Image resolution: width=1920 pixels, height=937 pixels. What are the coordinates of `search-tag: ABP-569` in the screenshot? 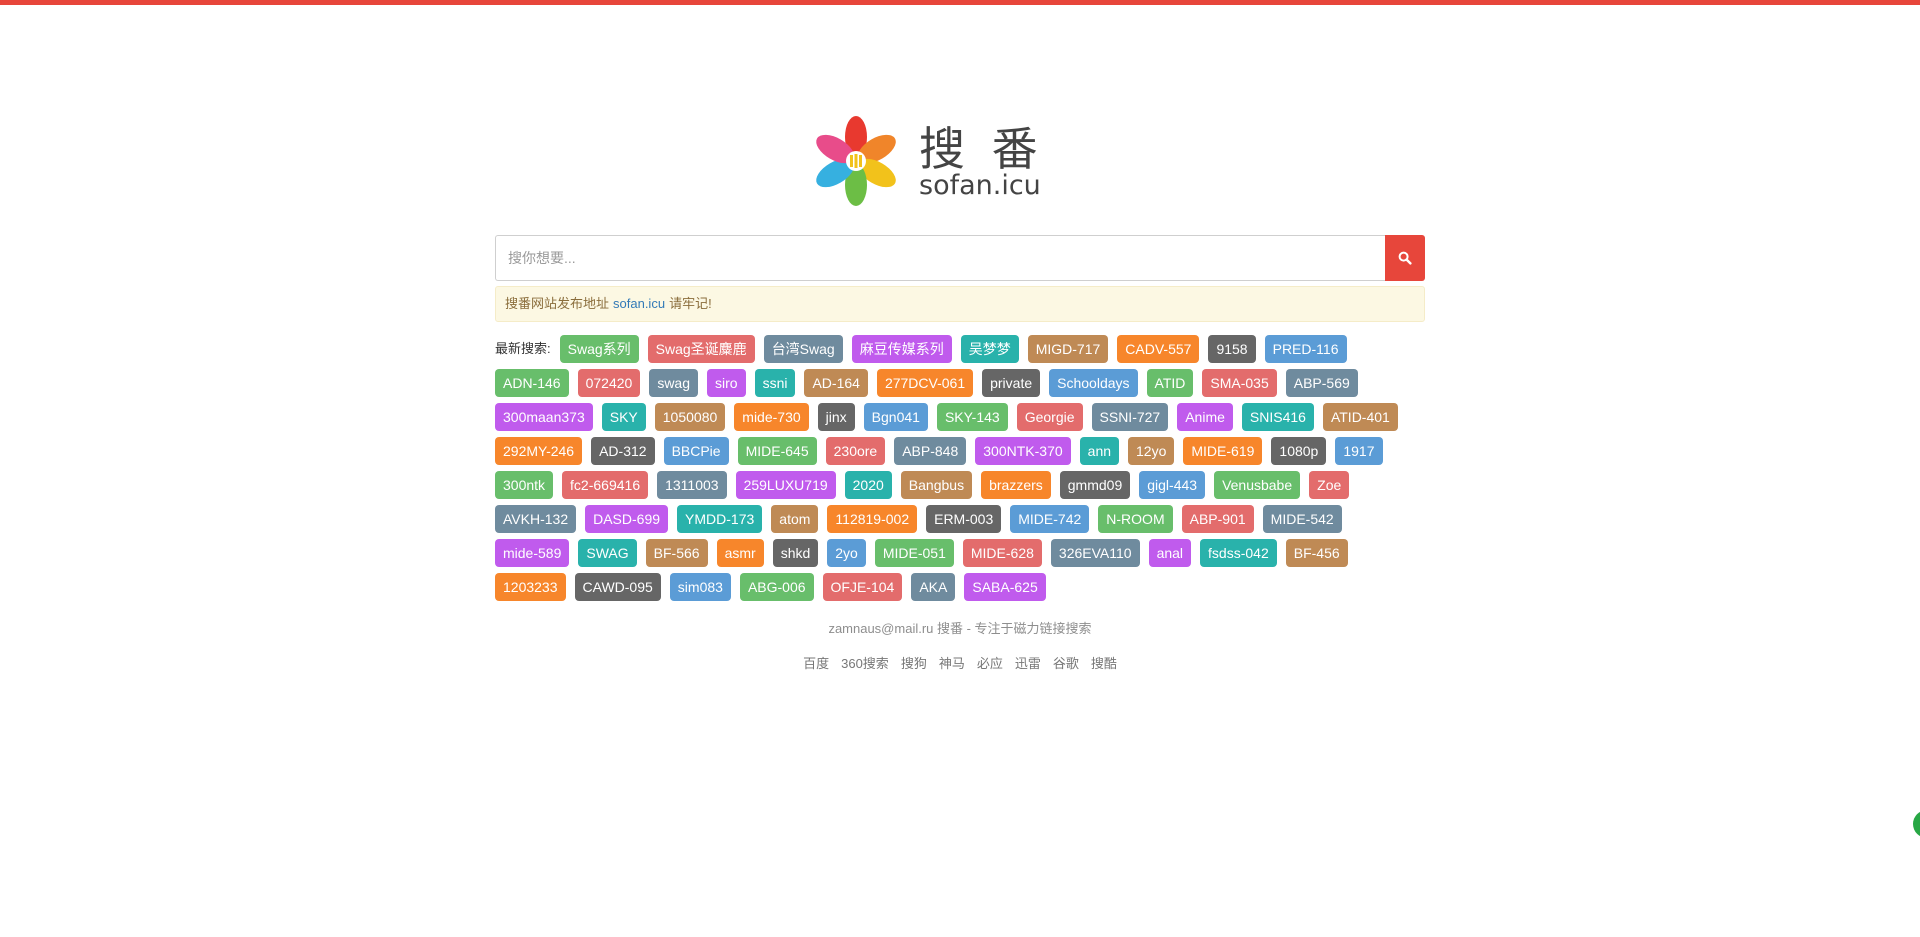 It's located at (1321, 383).